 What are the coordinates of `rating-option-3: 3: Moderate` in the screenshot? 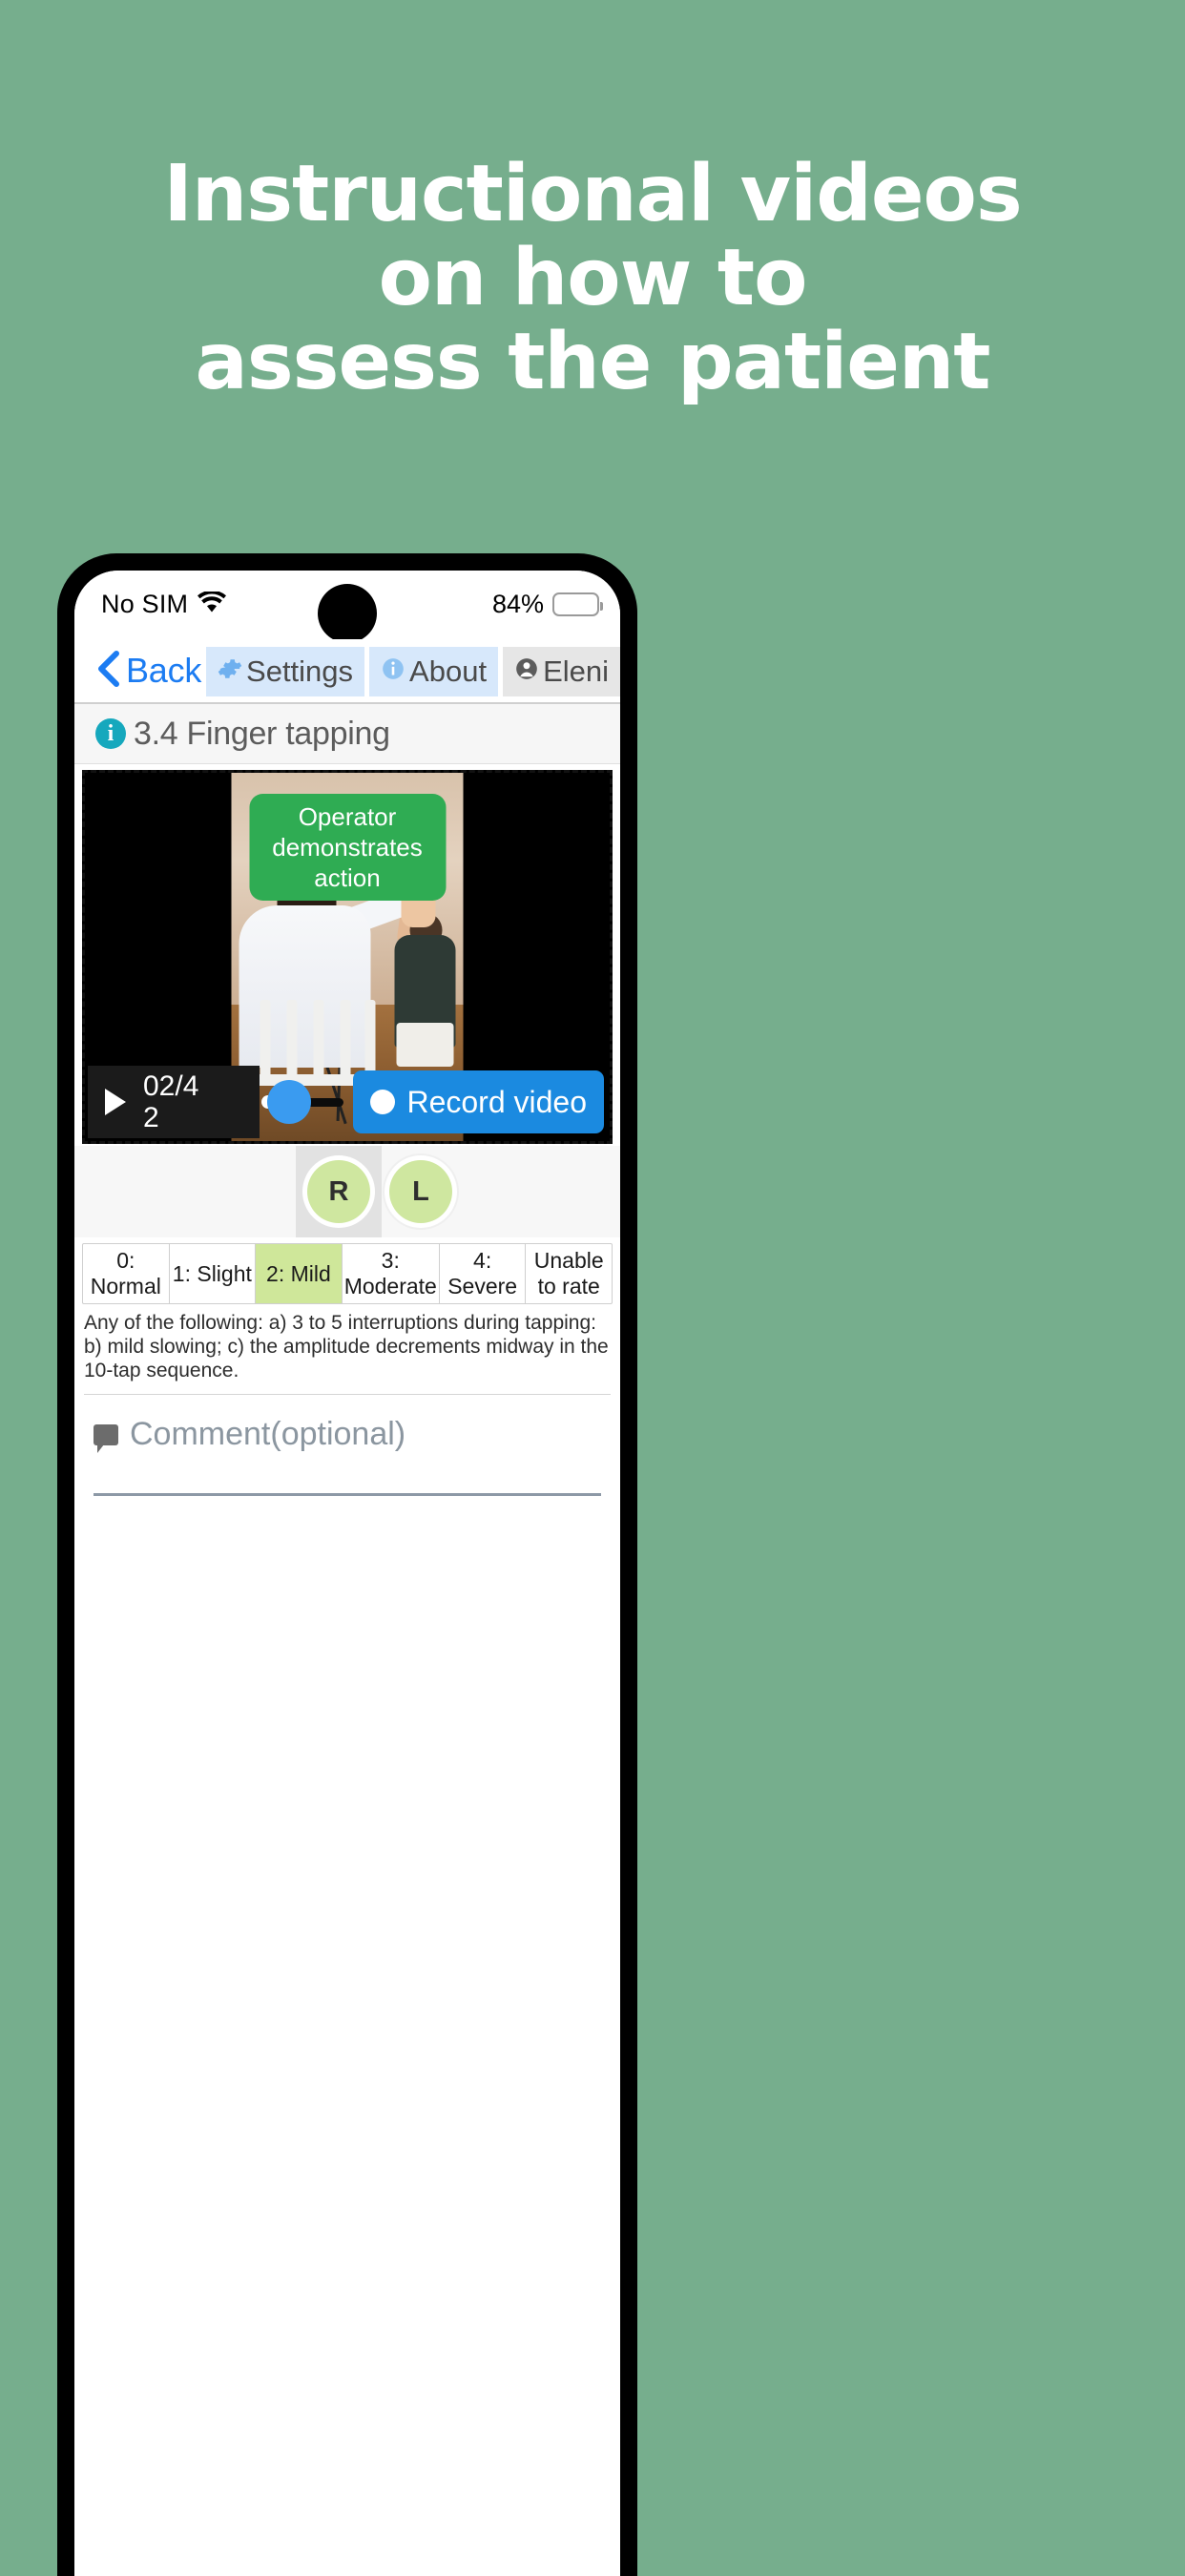 It's located at (391, 1273).